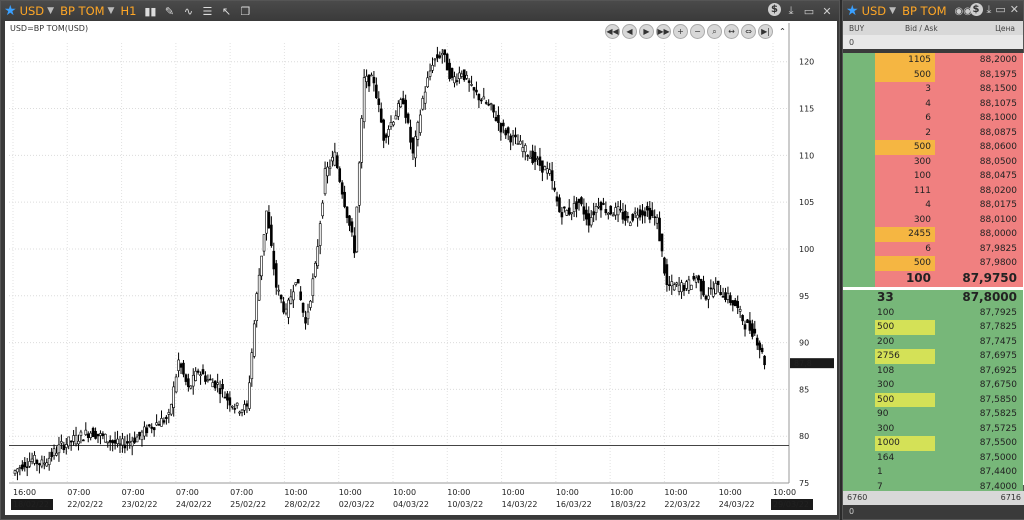 This screenshot has height=520, width=1024. I want to click on bid-row: 300 87,6750, so click(933, 385).